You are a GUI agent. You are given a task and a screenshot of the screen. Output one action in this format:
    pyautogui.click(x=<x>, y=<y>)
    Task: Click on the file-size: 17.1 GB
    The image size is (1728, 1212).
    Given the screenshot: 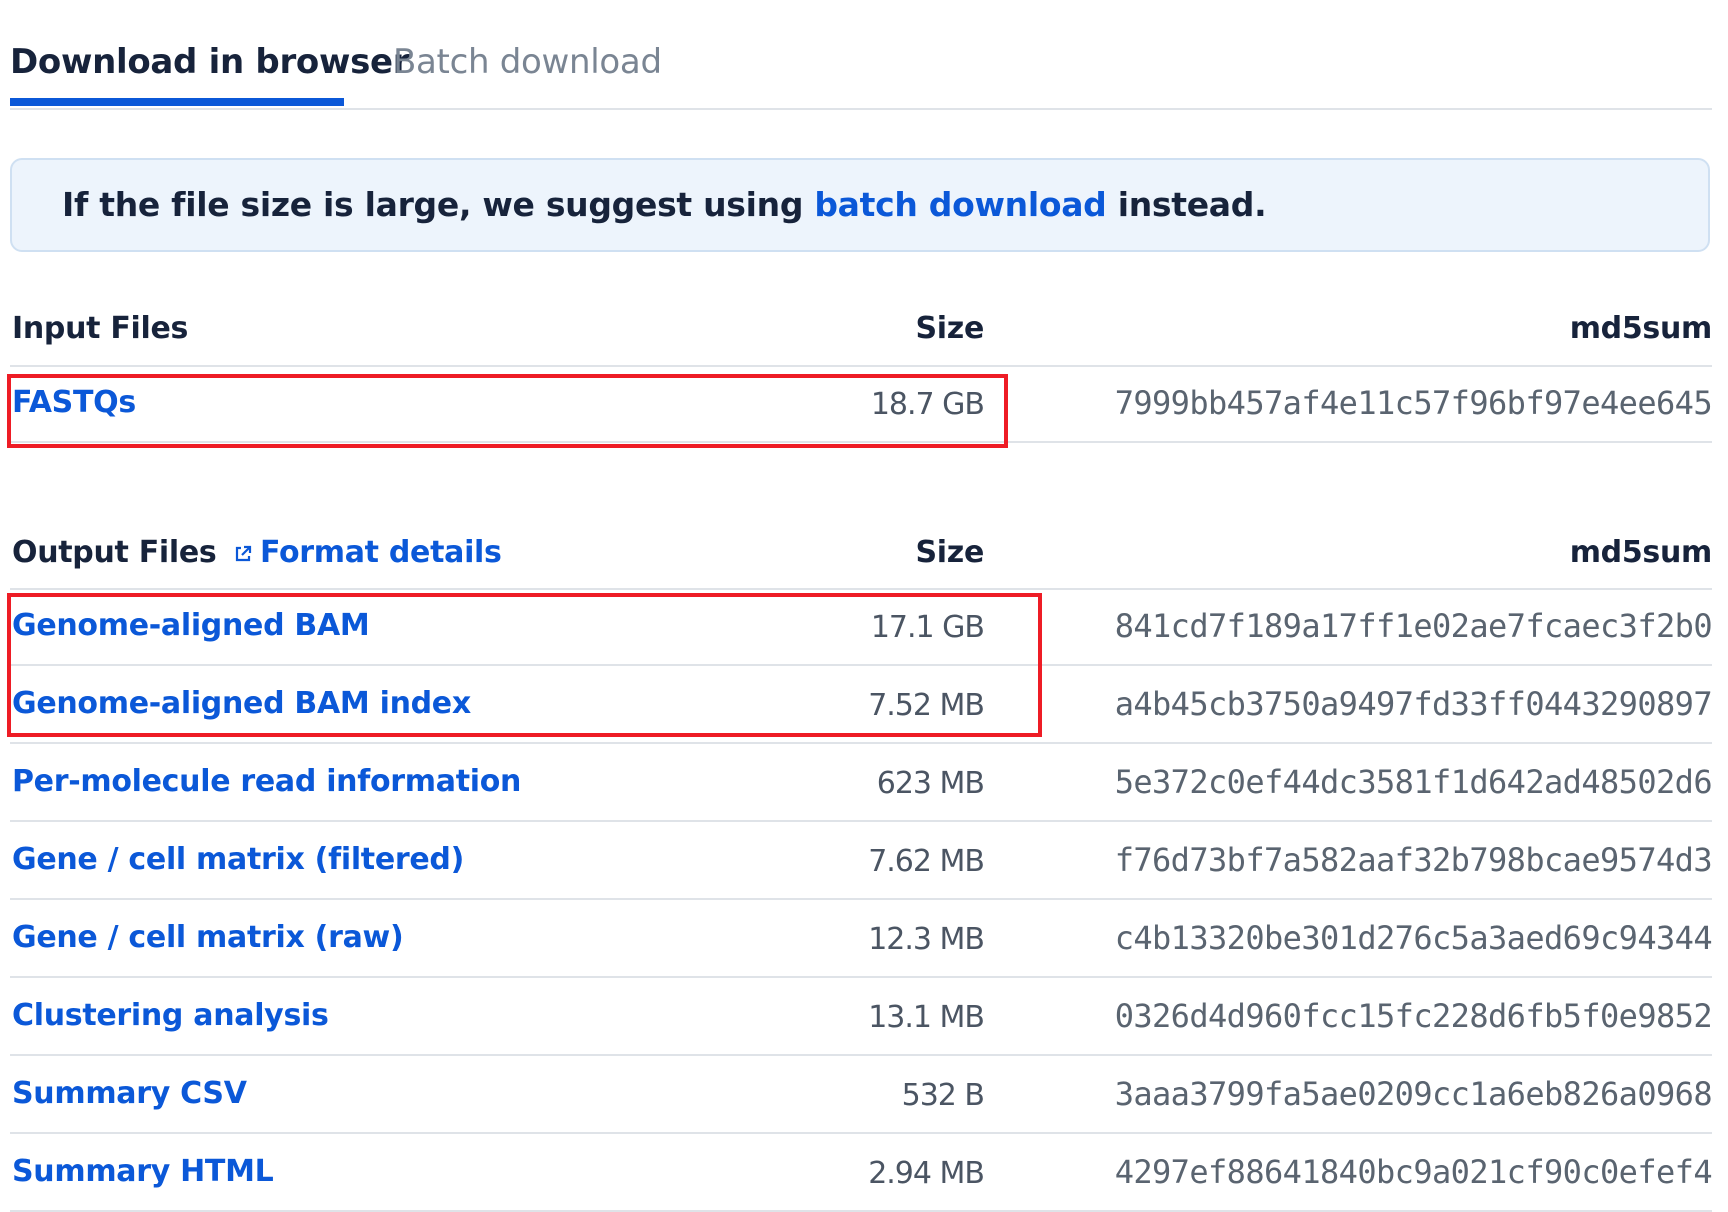 What is the action you would take?
    pyautogui.click(x=927, y=627)
    